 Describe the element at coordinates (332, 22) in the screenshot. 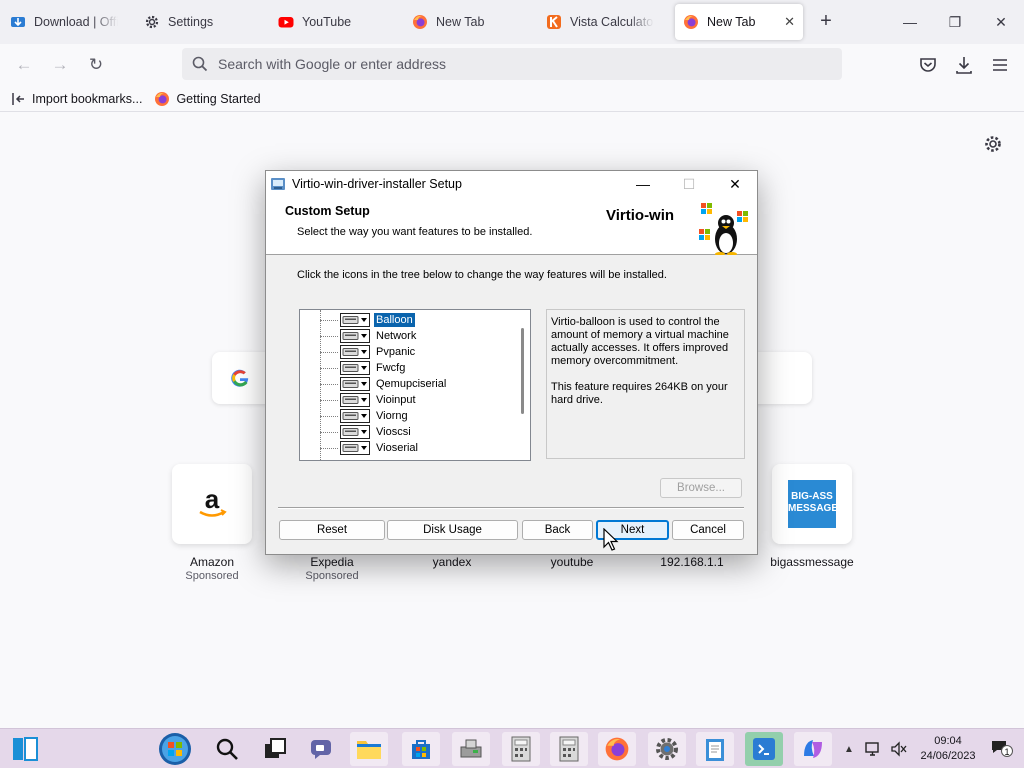

I see `tab-youtube: YouTube` at that location.